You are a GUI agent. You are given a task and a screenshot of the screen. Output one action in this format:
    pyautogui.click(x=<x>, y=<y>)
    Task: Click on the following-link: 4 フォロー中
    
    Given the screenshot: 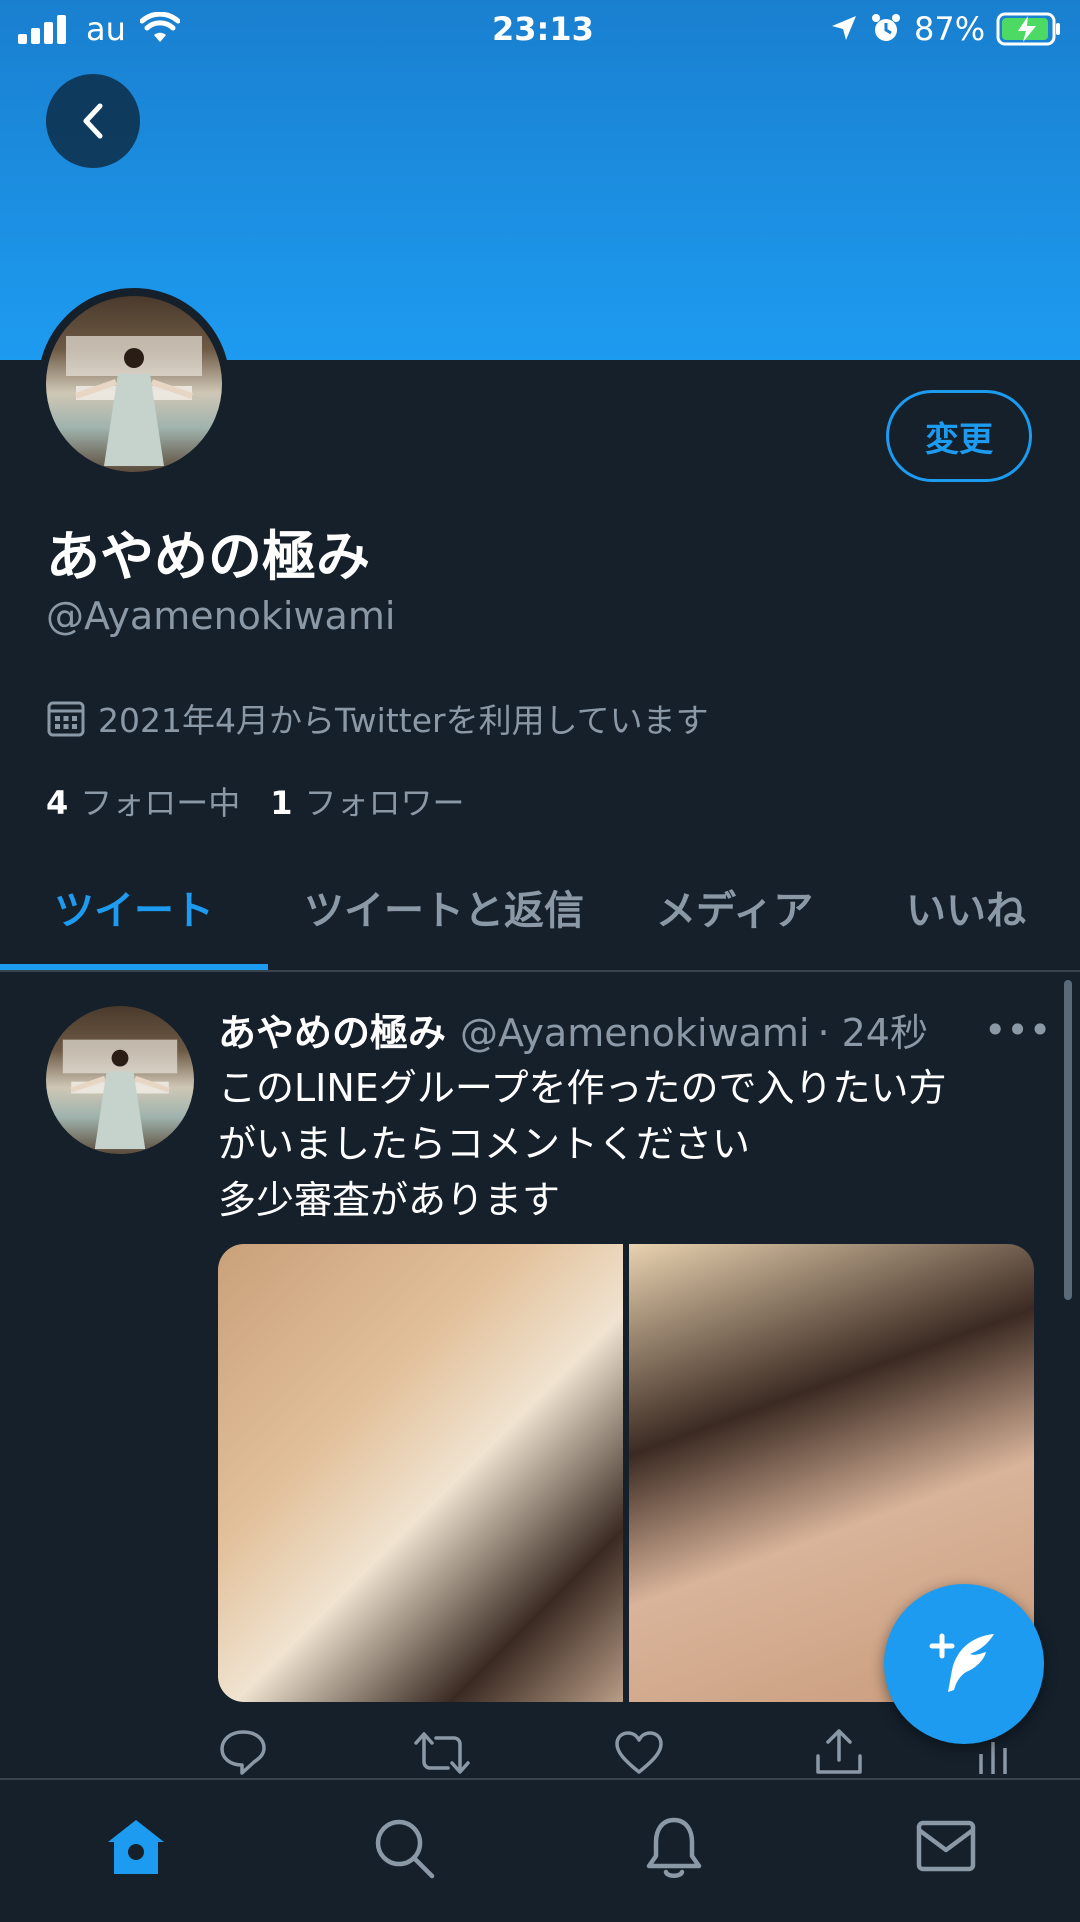 What is the action you would take?
    pyautogui.click(x=143, y=801)
    